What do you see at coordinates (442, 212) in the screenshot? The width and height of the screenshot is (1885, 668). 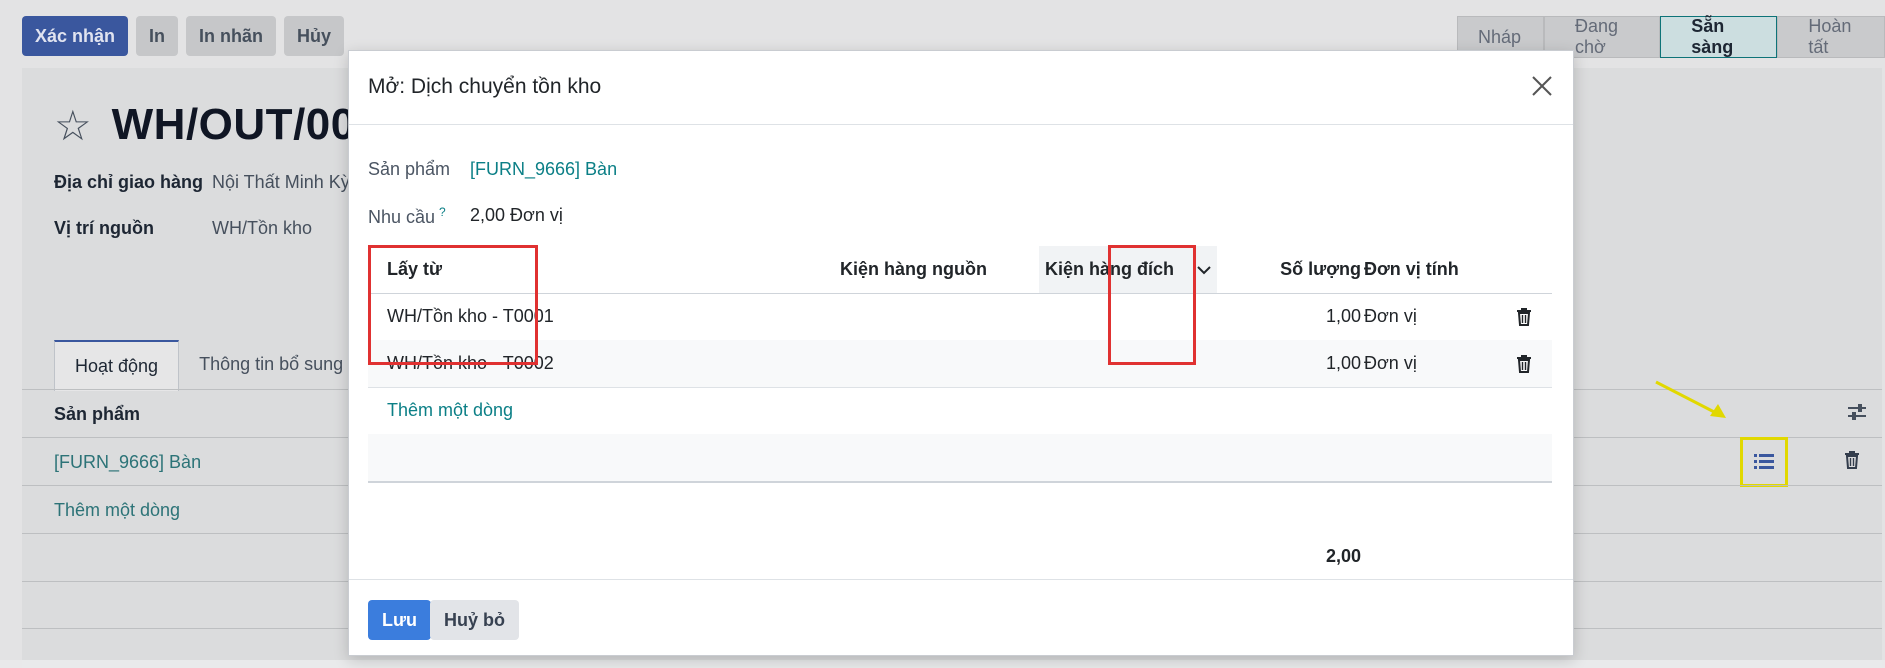 I see `help-tooltip-icon: ?` at bounding box center [442, 212].